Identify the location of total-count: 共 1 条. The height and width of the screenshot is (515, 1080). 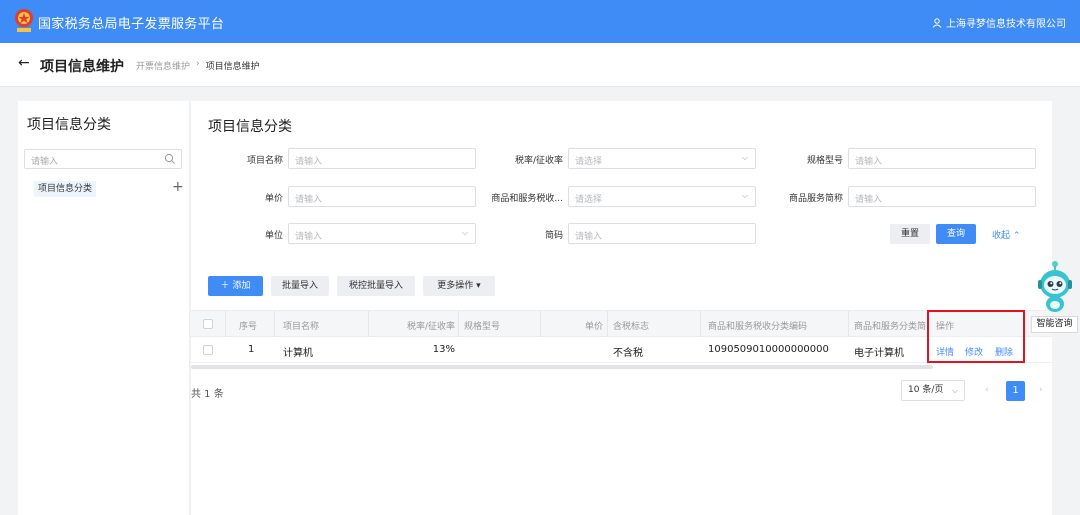
(207, 394).